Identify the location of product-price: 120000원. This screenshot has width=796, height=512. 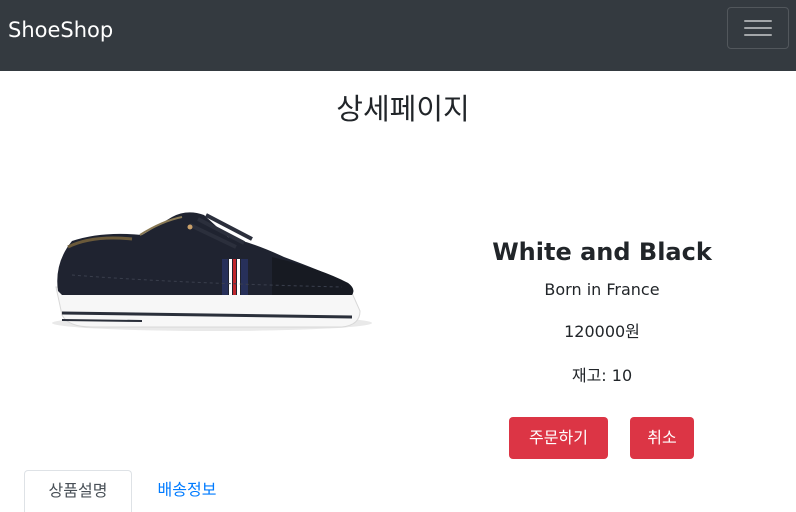
(602, 331).